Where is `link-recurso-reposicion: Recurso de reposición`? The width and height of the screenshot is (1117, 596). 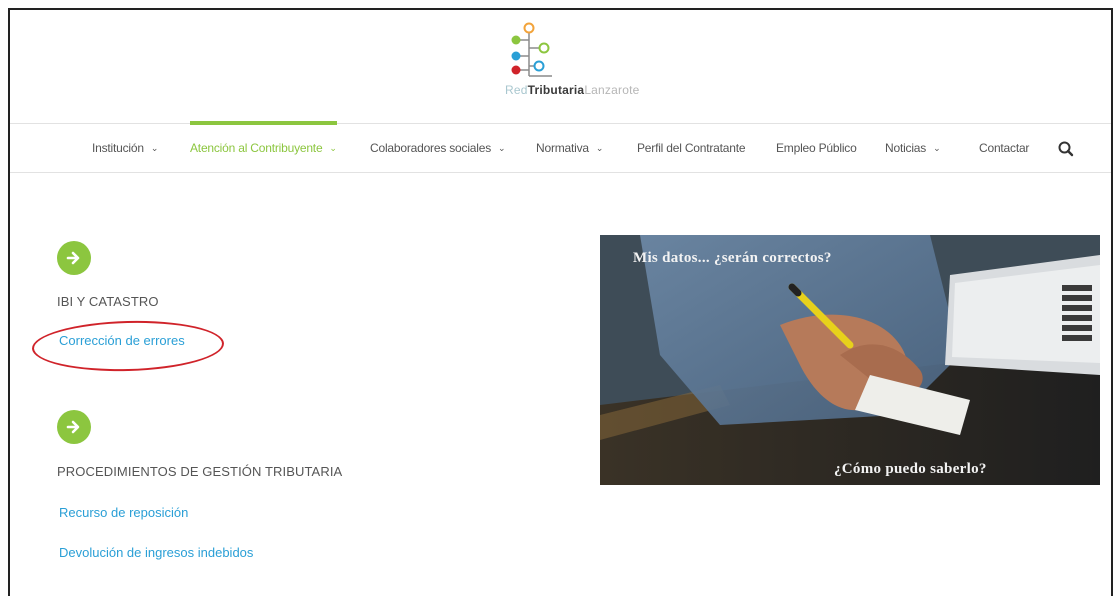
link-recurso-reposicion: Recurso de reposición is located at coordinates (123, 512).